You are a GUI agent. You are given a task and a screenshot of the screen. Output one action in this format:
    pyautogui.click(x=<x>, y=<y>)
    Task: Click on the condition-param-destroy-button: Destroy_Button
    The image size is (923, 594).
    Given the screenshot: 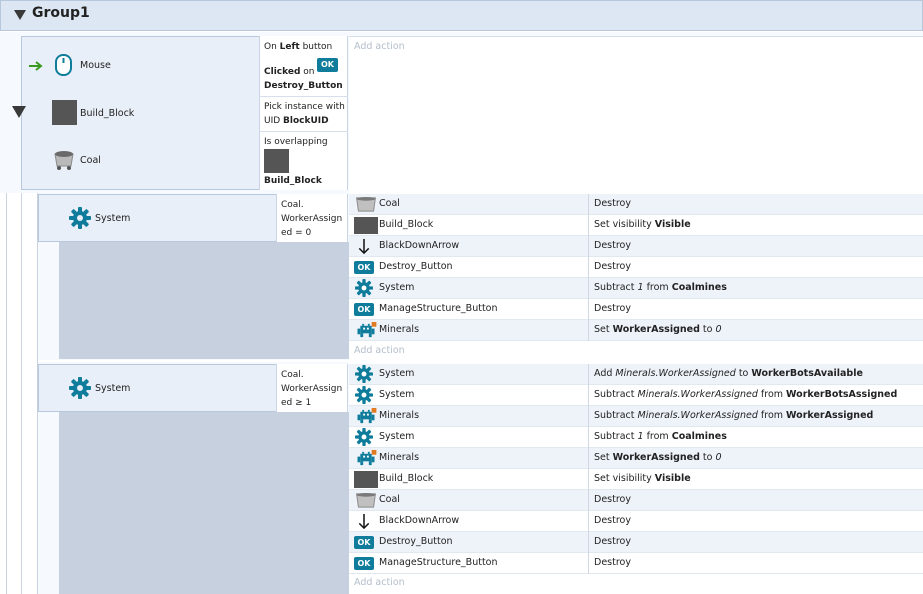 What is the action you would take?
    pyautogui.click(x=305, y=86)
    